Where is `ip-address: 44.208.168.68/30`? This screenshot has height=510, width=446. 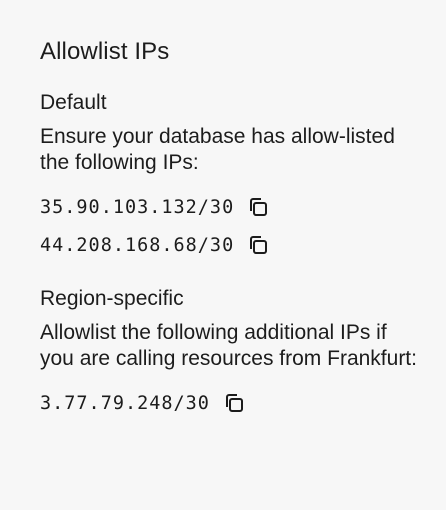
ip-address: 44.208.168.68/30 is located at coordinates (137, 245).